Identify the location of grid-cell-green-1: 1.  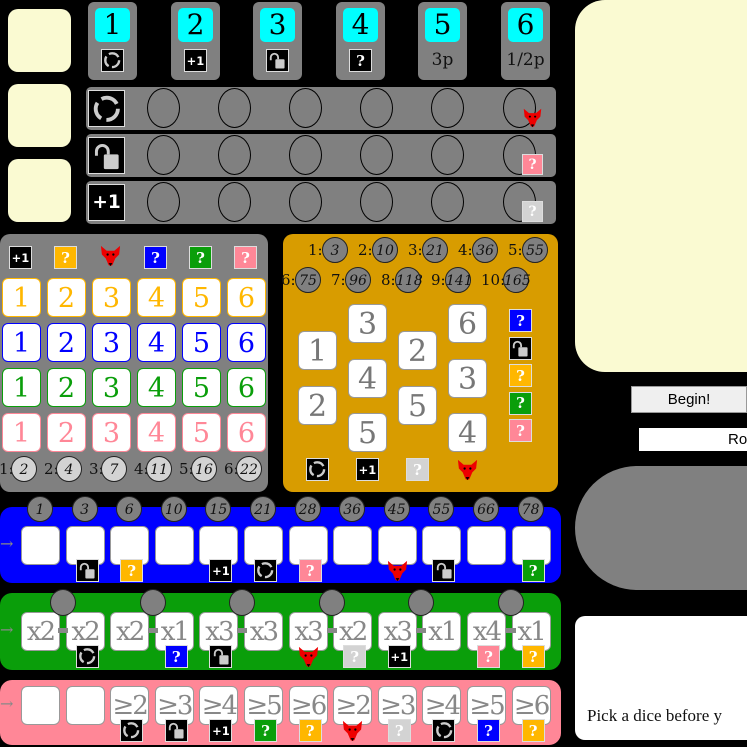
(21, 387).